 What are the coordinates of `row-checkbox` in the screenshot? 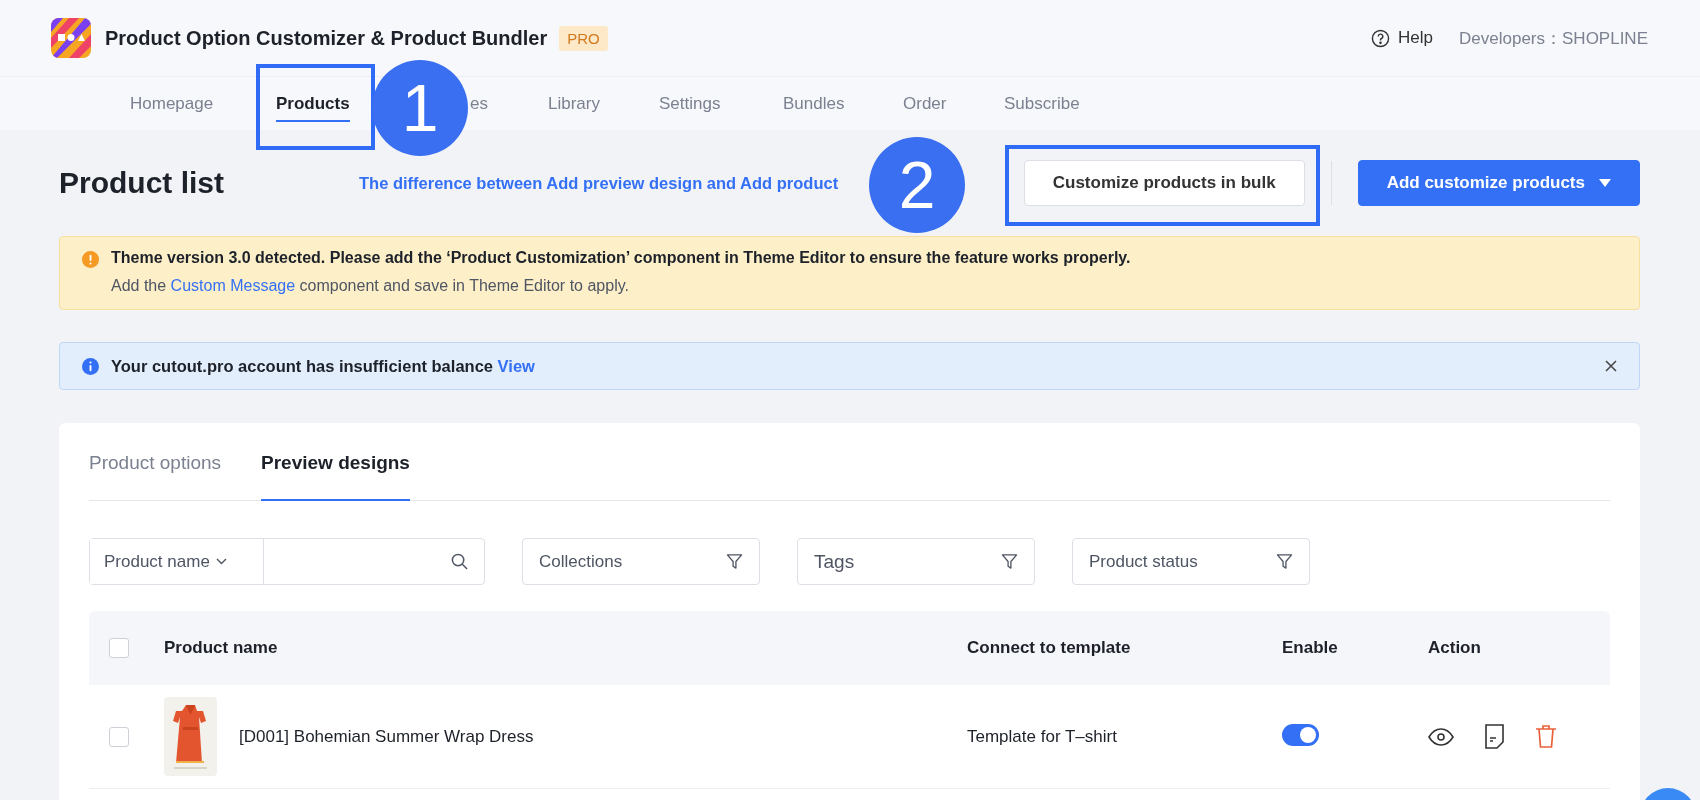 It's located at (119, 736).